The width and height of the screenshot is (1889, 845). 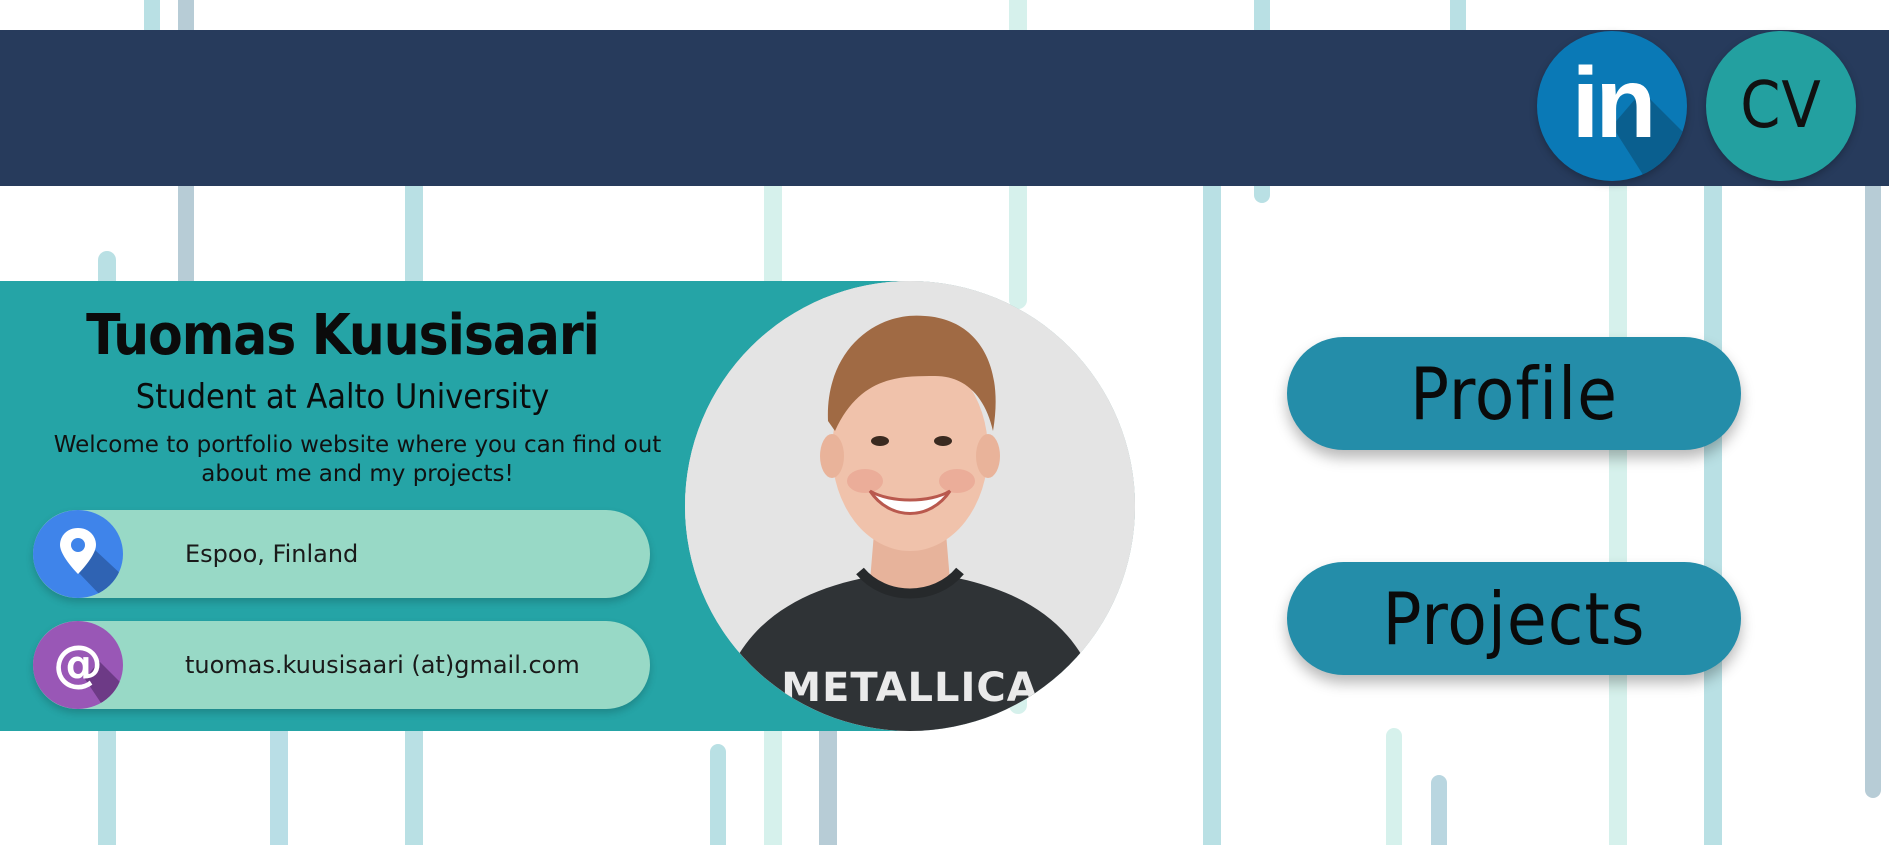 I want to click on location-pill: Espoo, Finland, so click(x=341, y=554).